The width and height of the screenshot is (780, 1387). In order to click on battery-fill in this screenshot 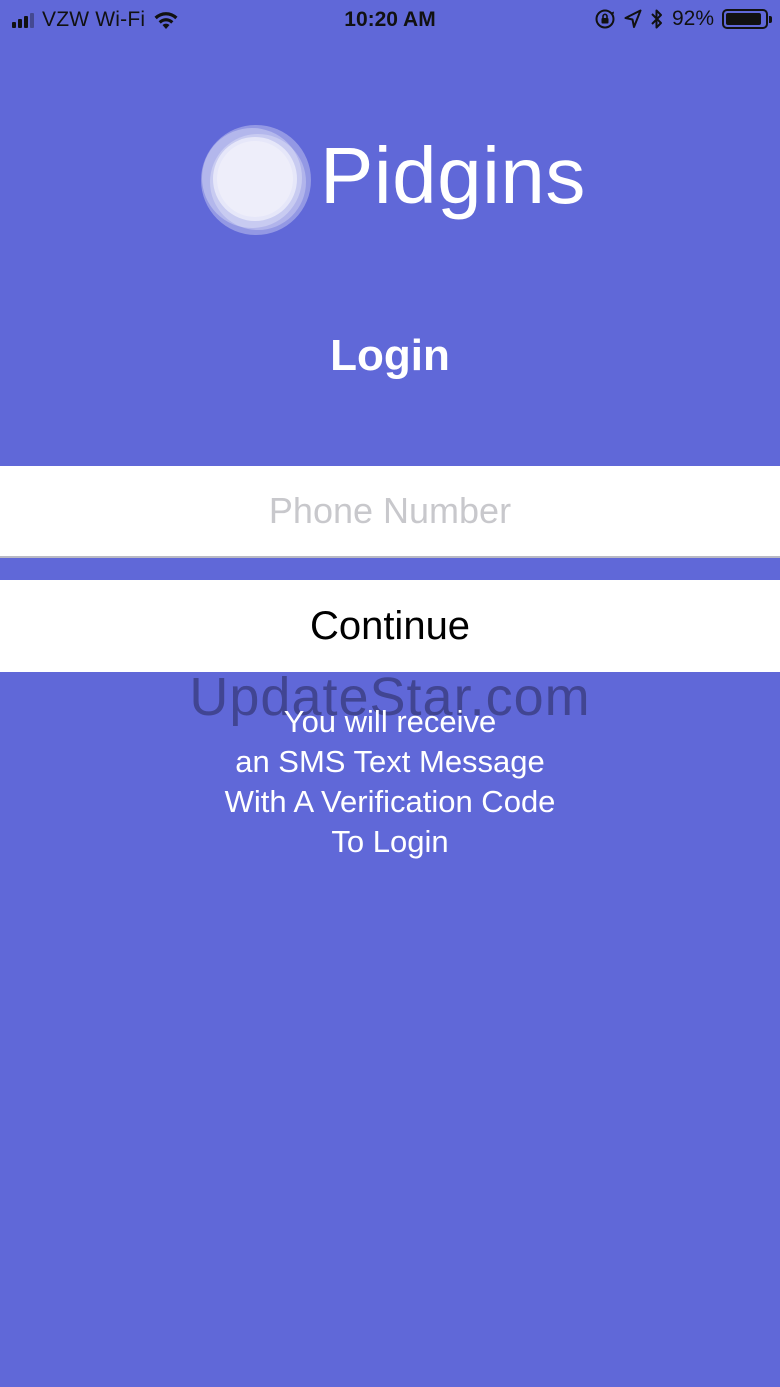, I will do `click(743, 19)`.